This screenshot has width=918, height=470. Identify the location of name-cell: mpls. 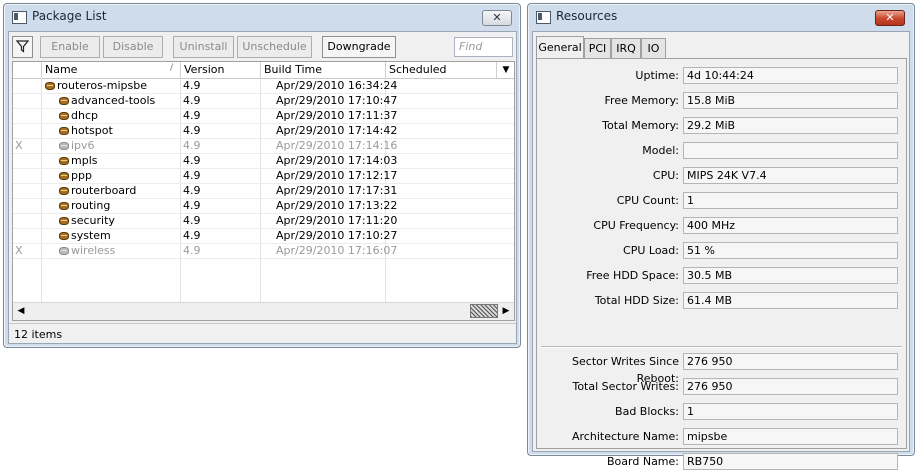
(124, 160).